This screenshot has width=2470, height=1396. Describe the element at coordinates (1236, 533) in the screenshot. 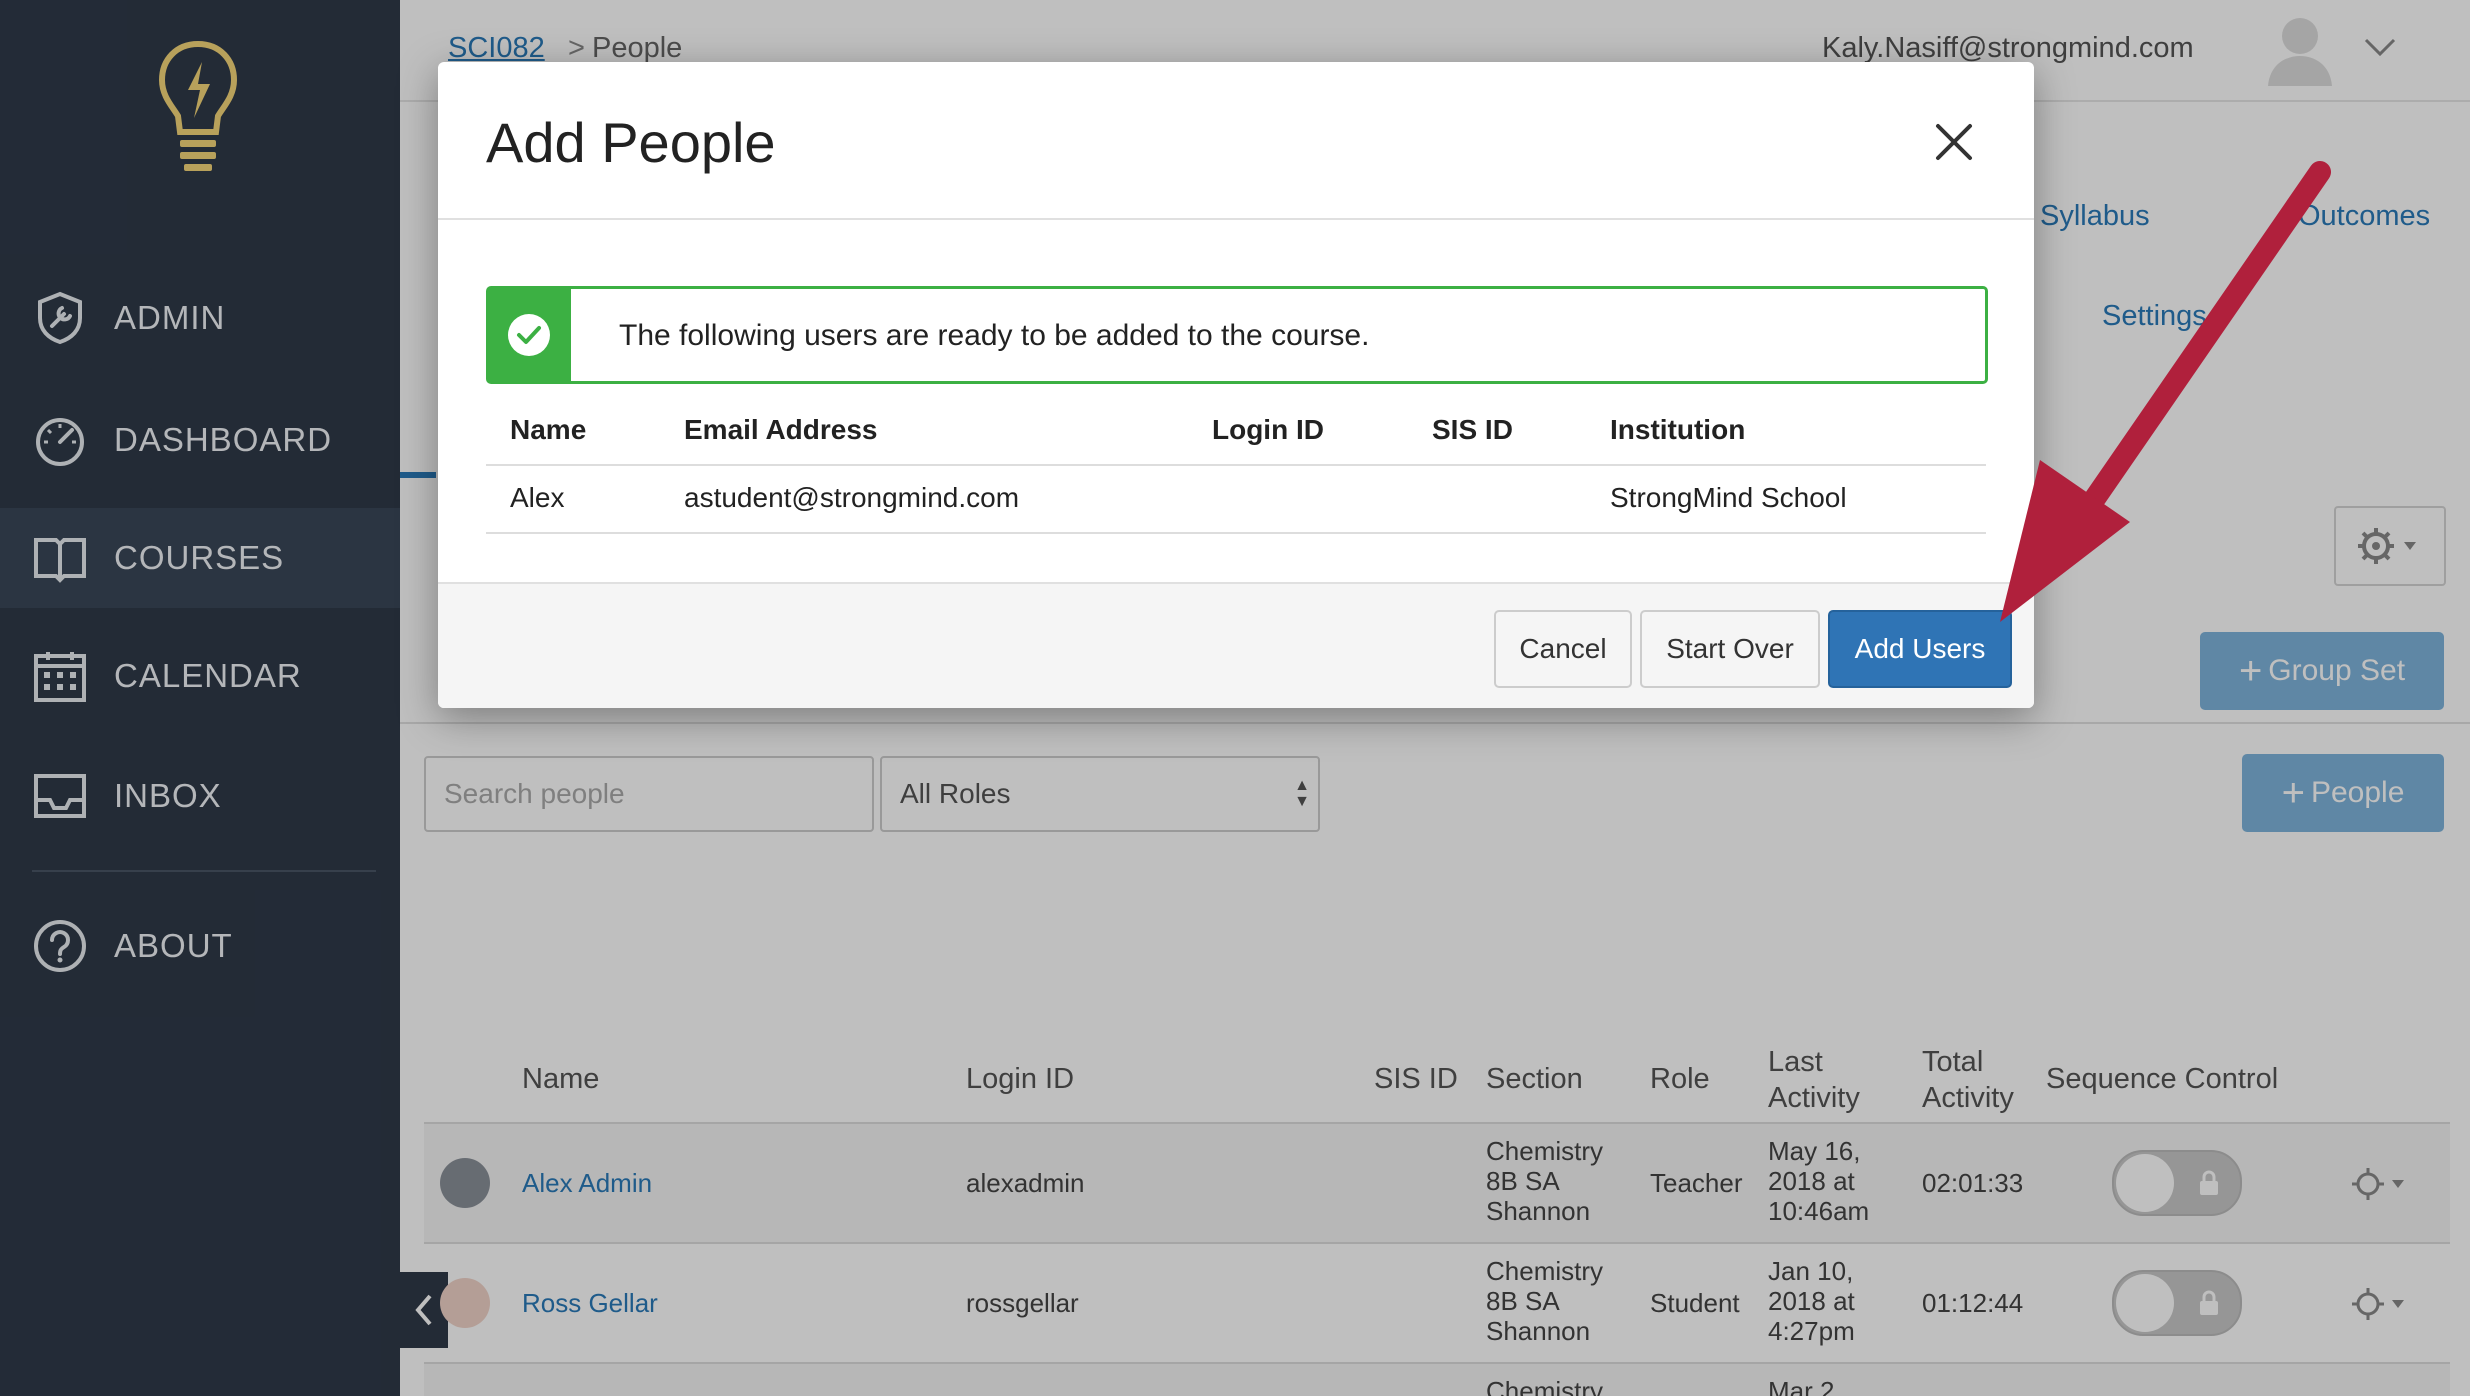

I see `modal-table-row-divider` at that location.